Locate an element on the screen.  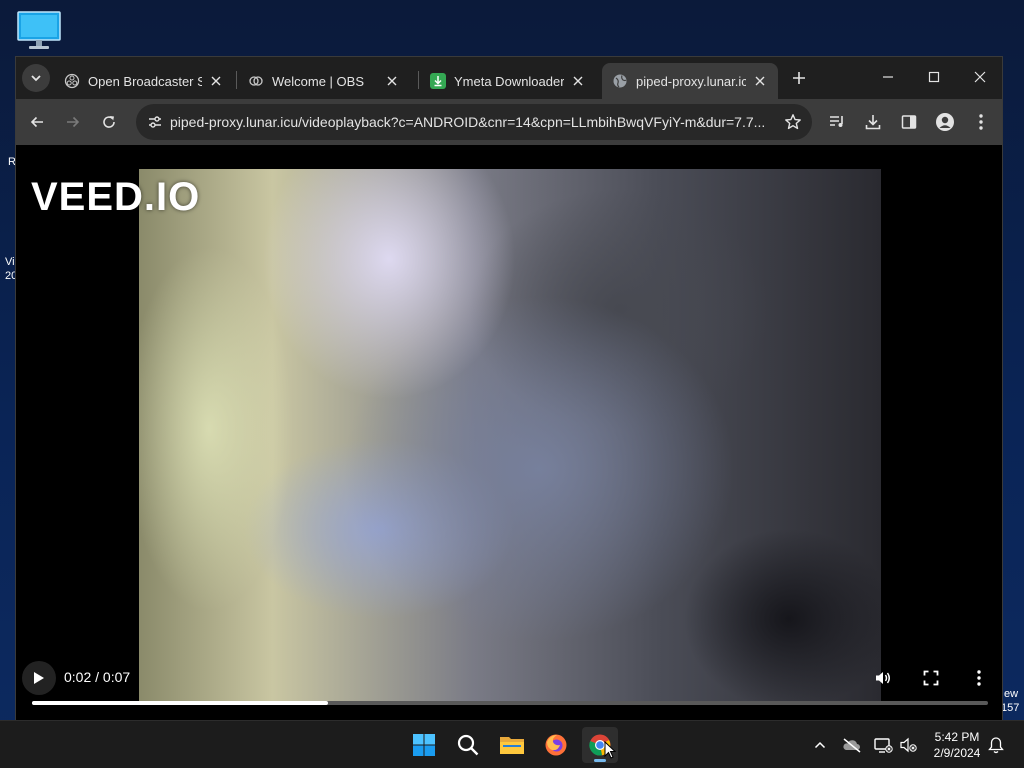
tab-ymeta-downloader: Ymeta Downloader – is located at coordinates (508, 81).